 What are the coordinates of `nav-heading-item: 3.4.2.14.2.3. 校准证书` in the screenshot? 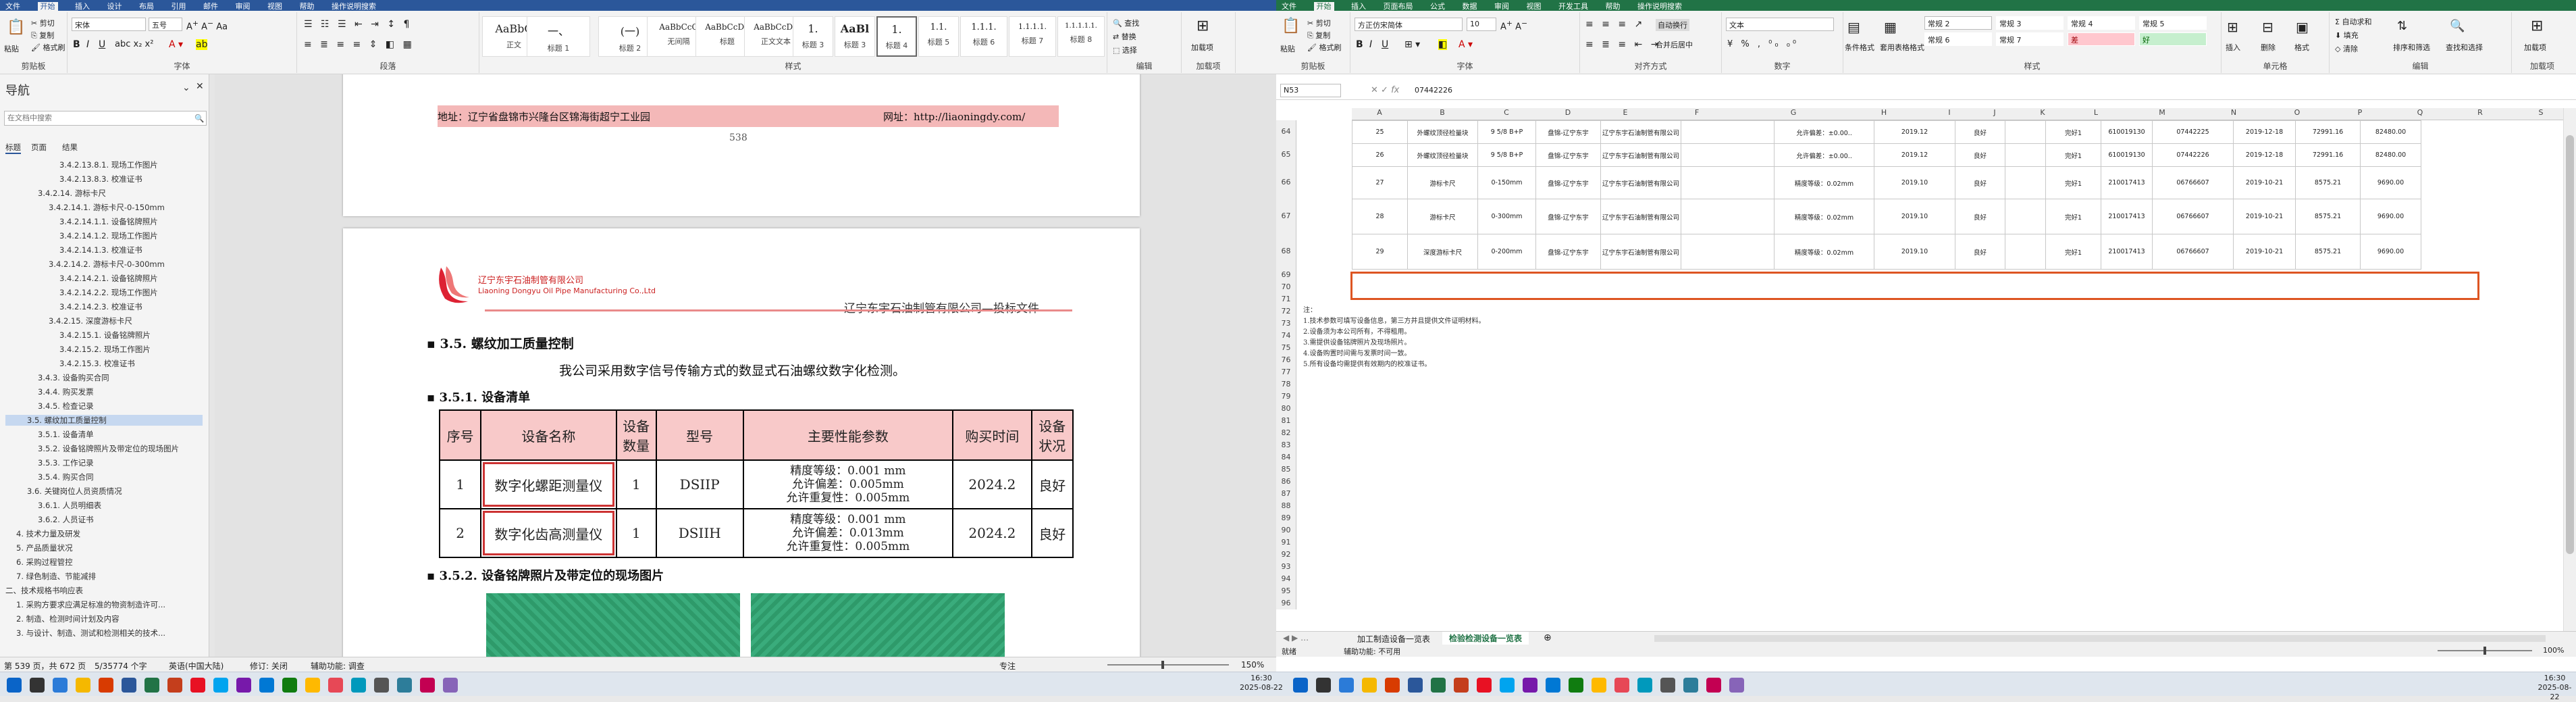 It's located at (101, 306).